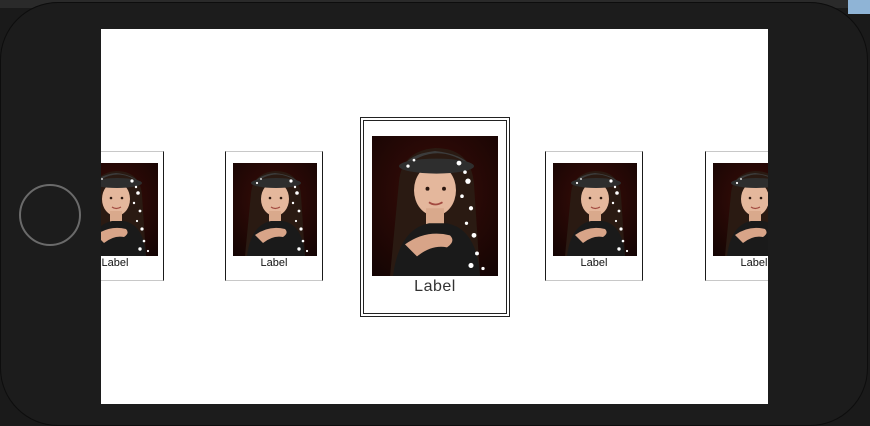 This screenshot has height=426, width=870. What do you see at coordinates (50, 215) in the screenshot?
I see `home-button` at bounding box center [50, 215].